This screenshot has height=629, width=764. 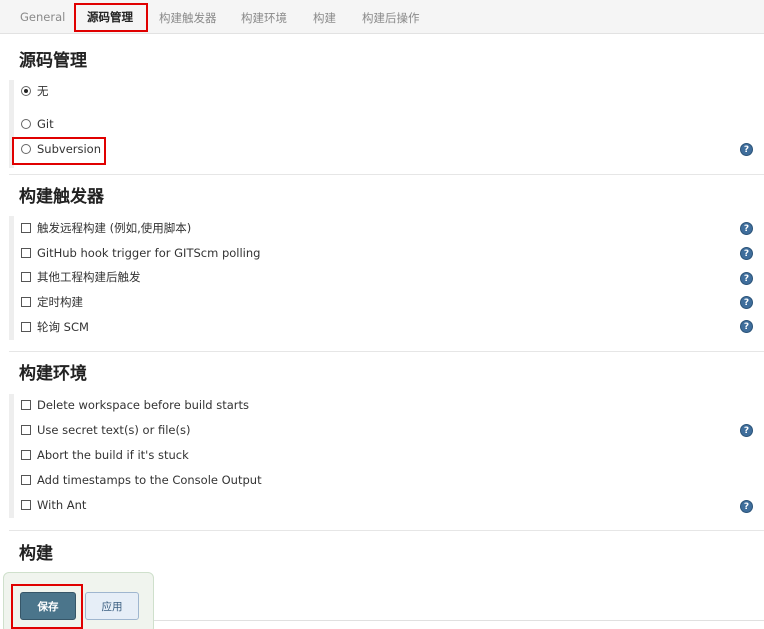 What do you see at coordinates (61, 197) in the screenshot?
I see `triggers-section-title: 构建触发器` at bounding box center [61, 197].